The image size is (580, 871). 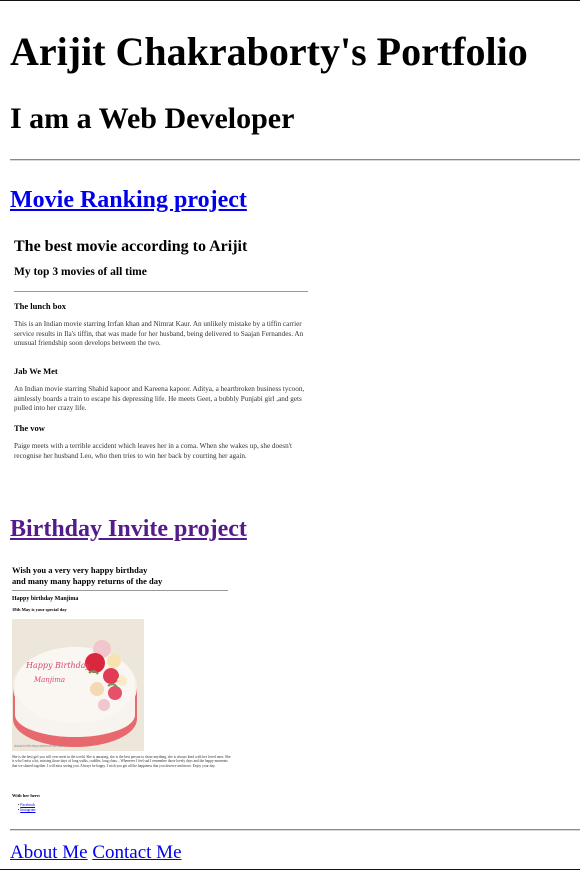 I want to click on instagram-link: Instagram, so click(x=27, y=810).